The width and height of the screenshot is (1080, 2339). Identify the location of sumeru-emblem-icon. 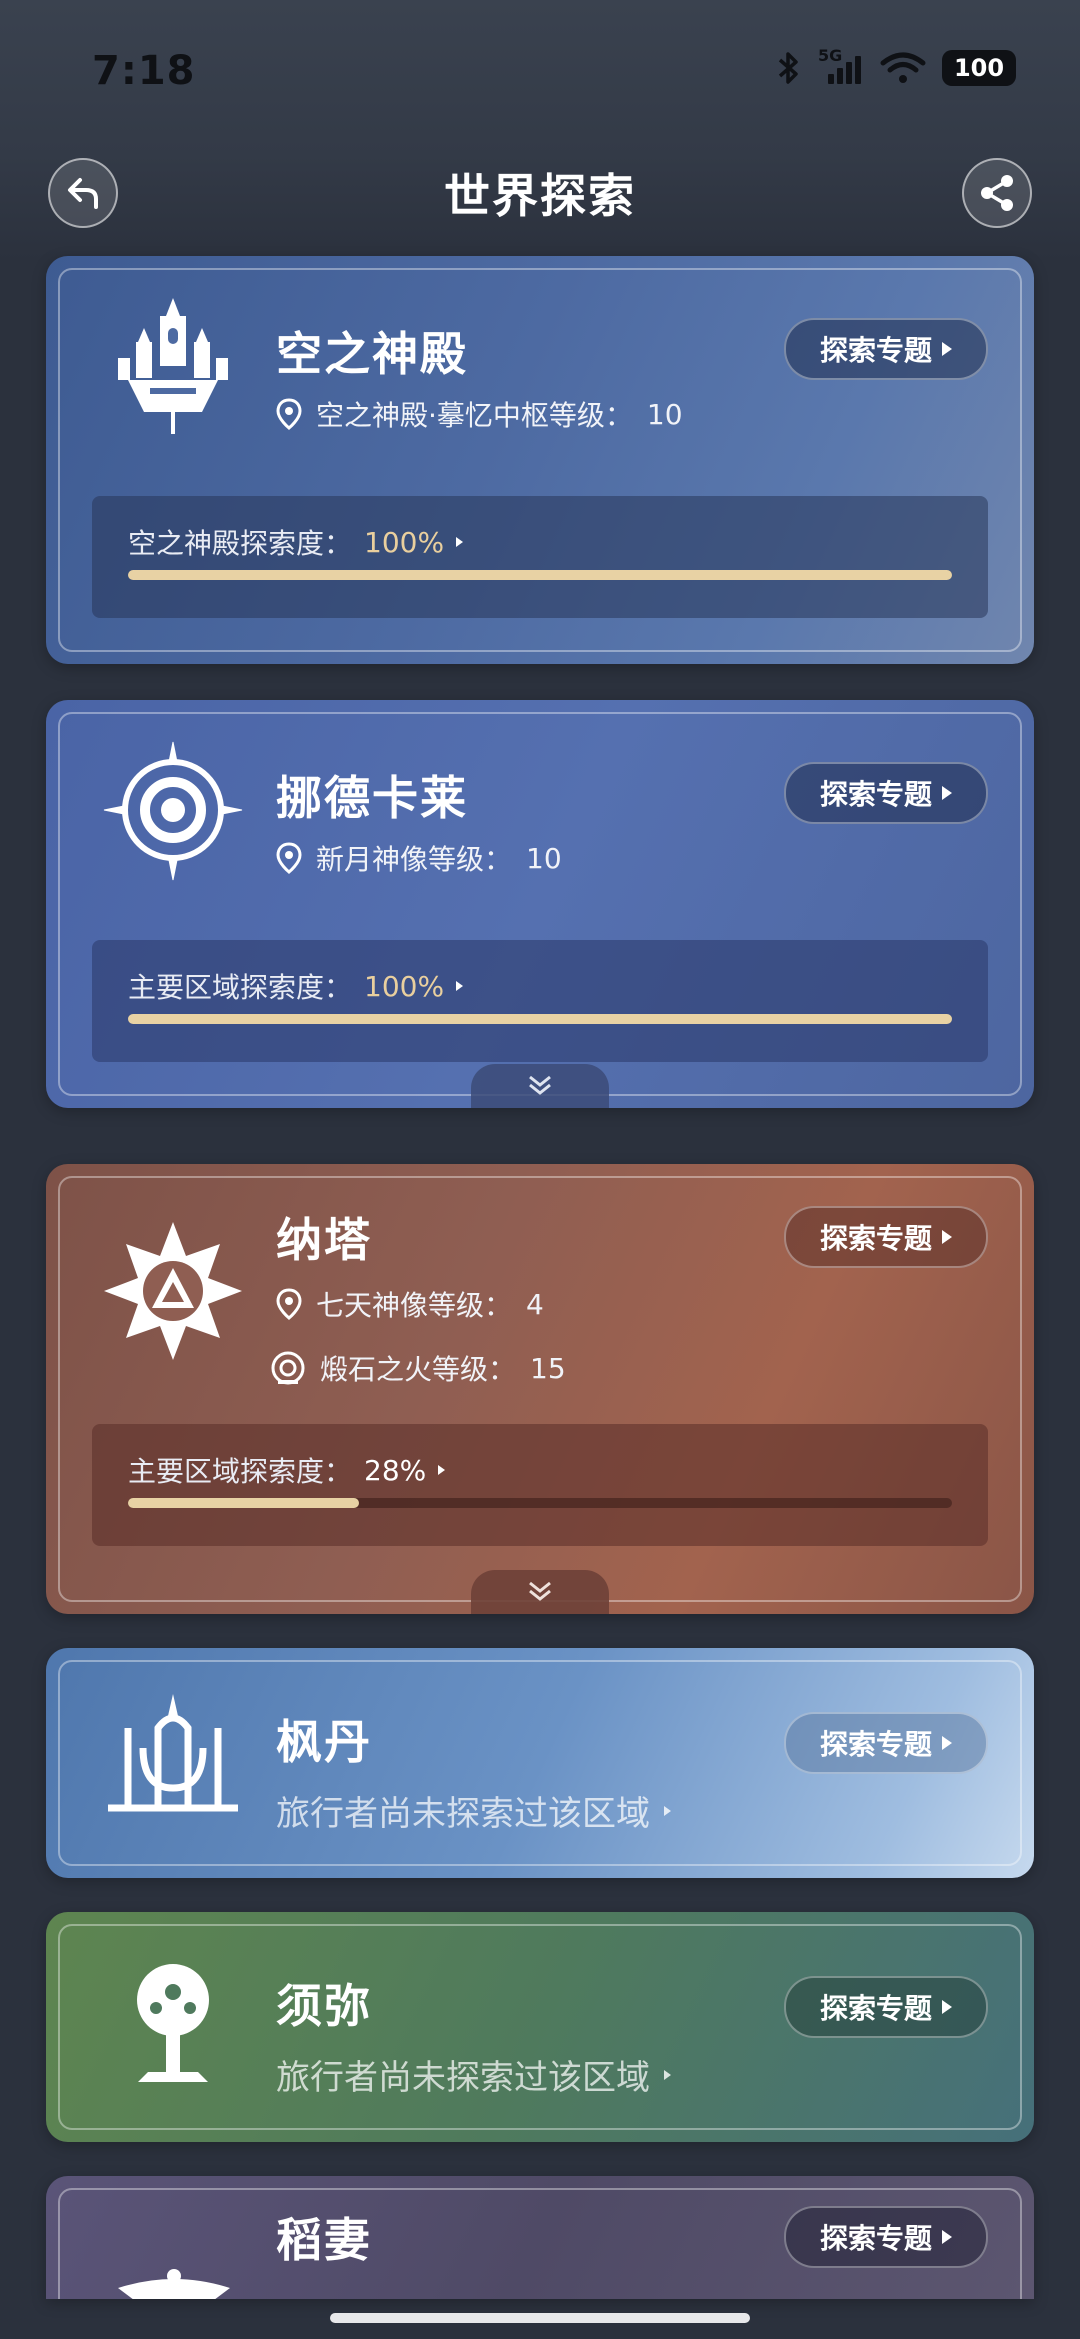
(173, 2023).